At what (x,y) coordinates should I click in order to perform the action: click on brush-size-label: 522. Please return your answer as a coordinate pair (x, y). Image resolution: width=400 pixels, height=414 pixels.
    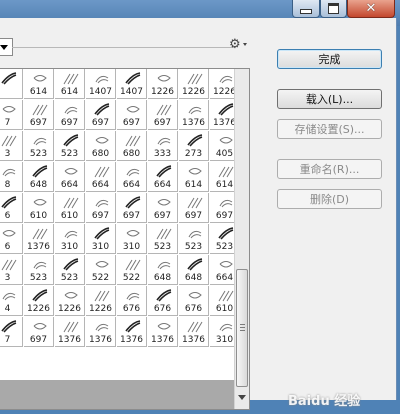
    Looking at the image, I should click on (131, 278).